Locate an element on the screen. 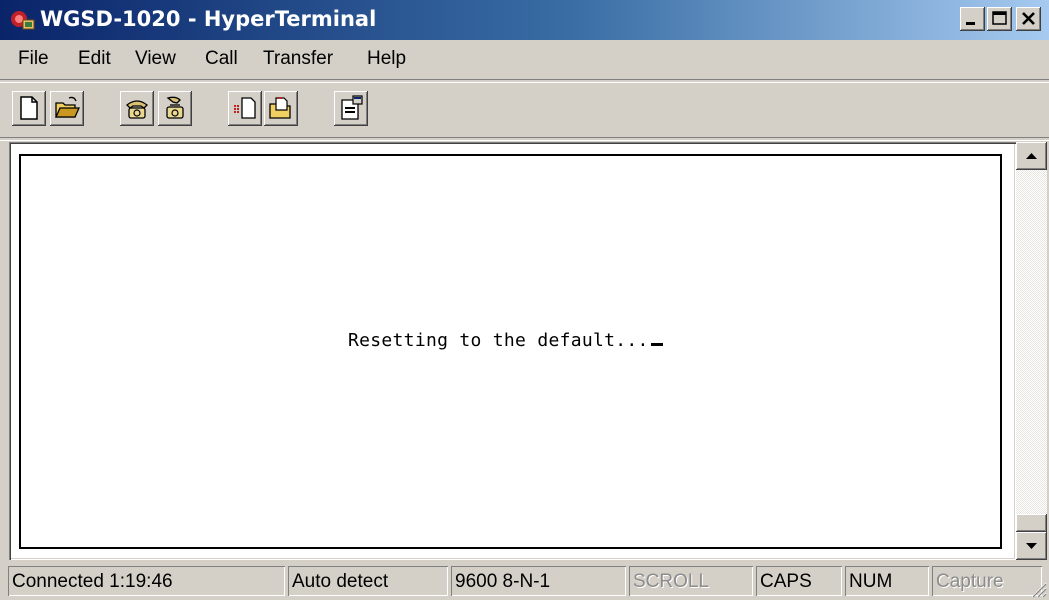  restore-button is located at coordinates (999, 19).